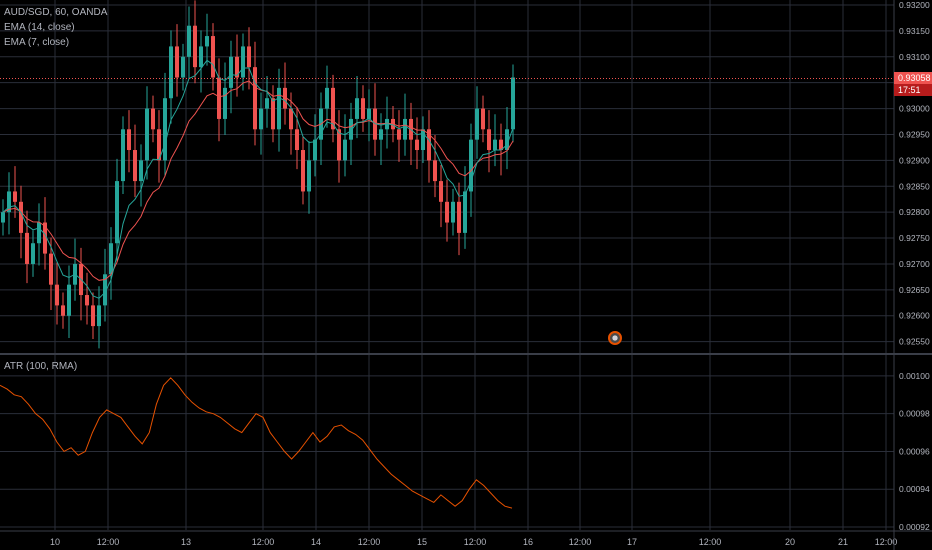 This screenshot has width=932, height=550. Describe the element at coordinates (914, 414) in the screenshot. I see `atr-tick-label: 0.00098` at that location.